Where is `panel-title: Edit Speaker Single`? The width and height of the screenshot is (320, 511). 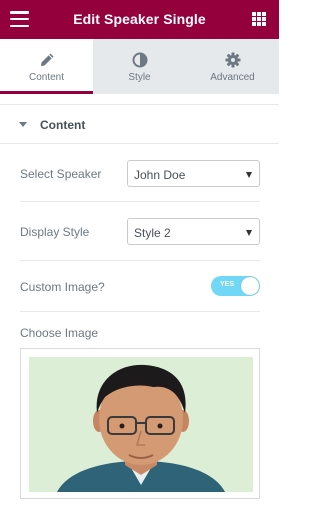
panel-title: Edit Speaker Single is located at coordinates (139, 19).